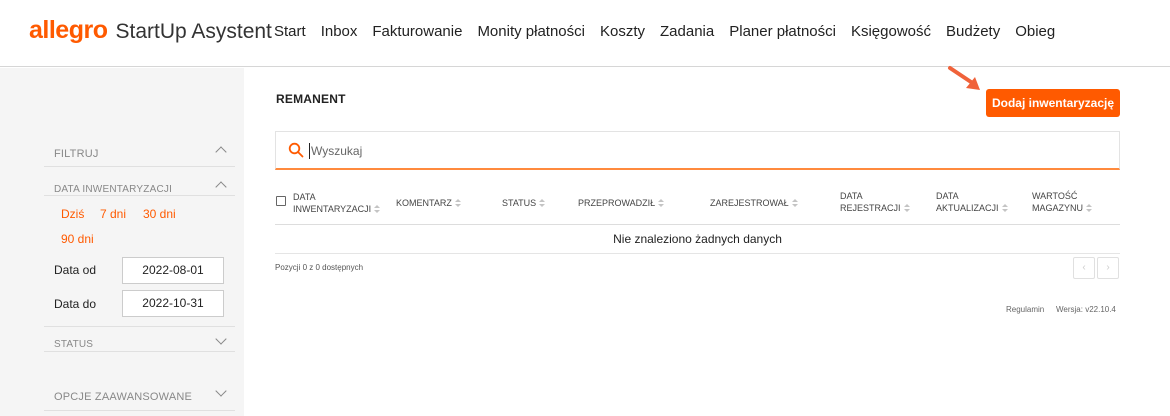  Describe the element at coordinates (113, 214) in the screenshot. I see `quick-range-7-days: 7 dni` at that location.